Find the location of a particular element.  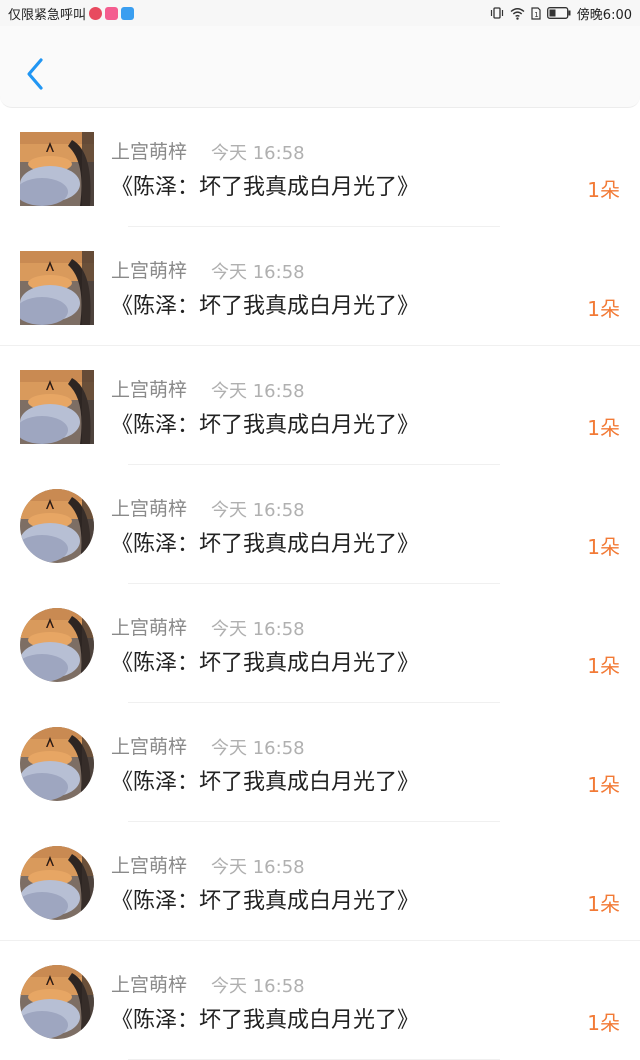

vibrate-icon is located at coordinates (497, 13).